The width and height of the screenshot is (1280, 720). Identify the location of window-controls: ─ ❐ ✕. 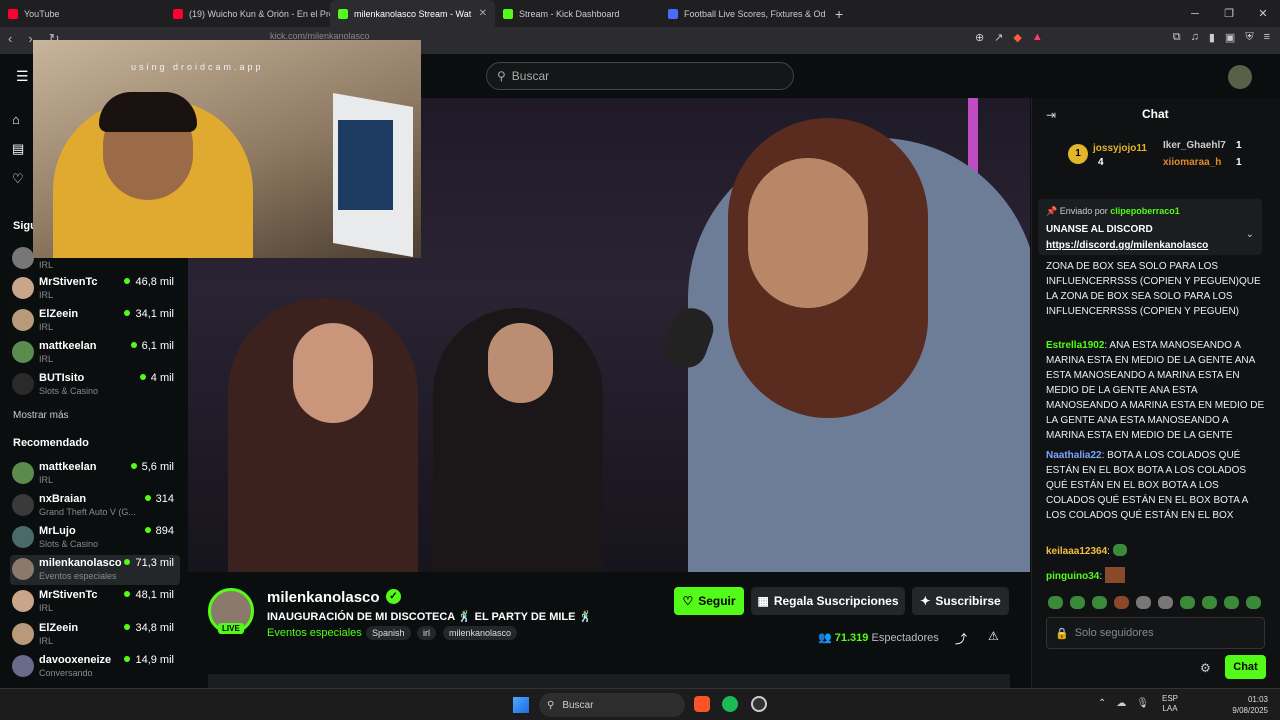
(1229, 13).